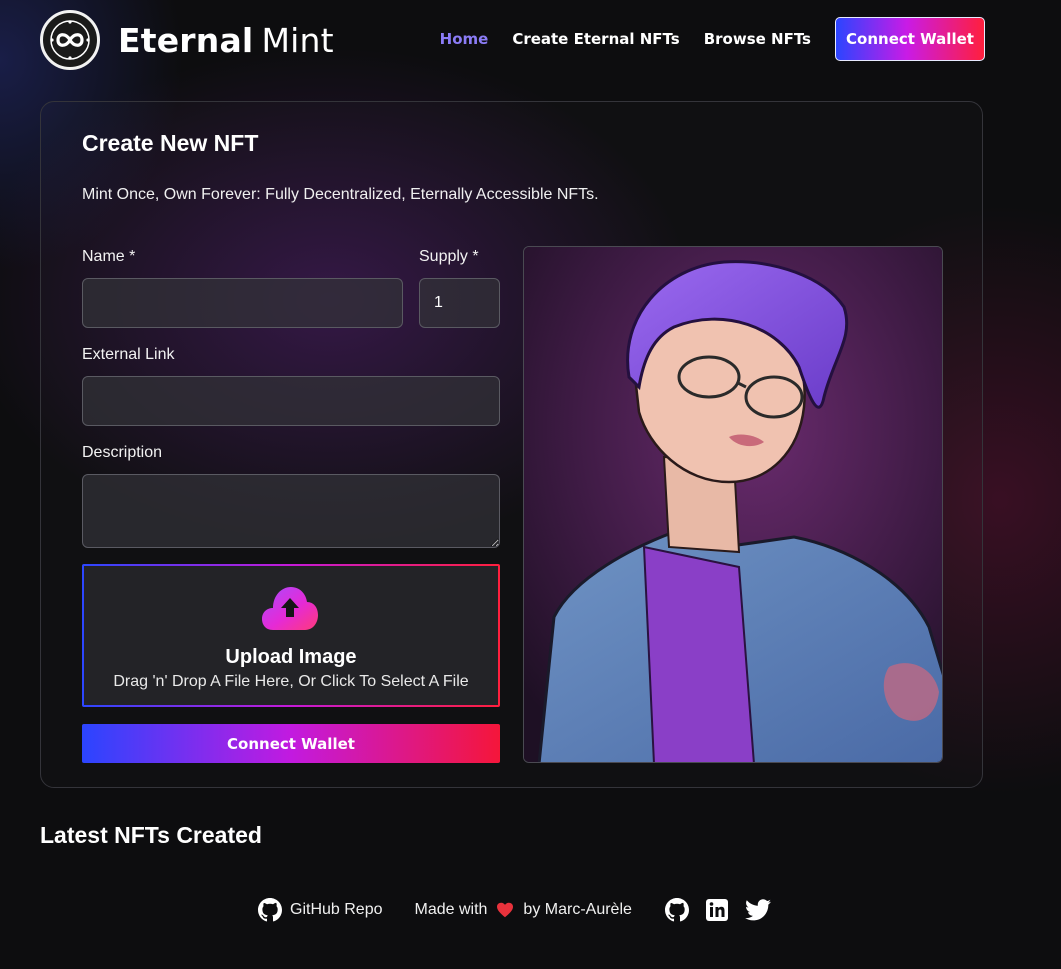 The width and height of the screenshot is (1061, 969). I want to click on footer: GitHub Repo Made with by Marc-Aurèle, so click(522, 910).